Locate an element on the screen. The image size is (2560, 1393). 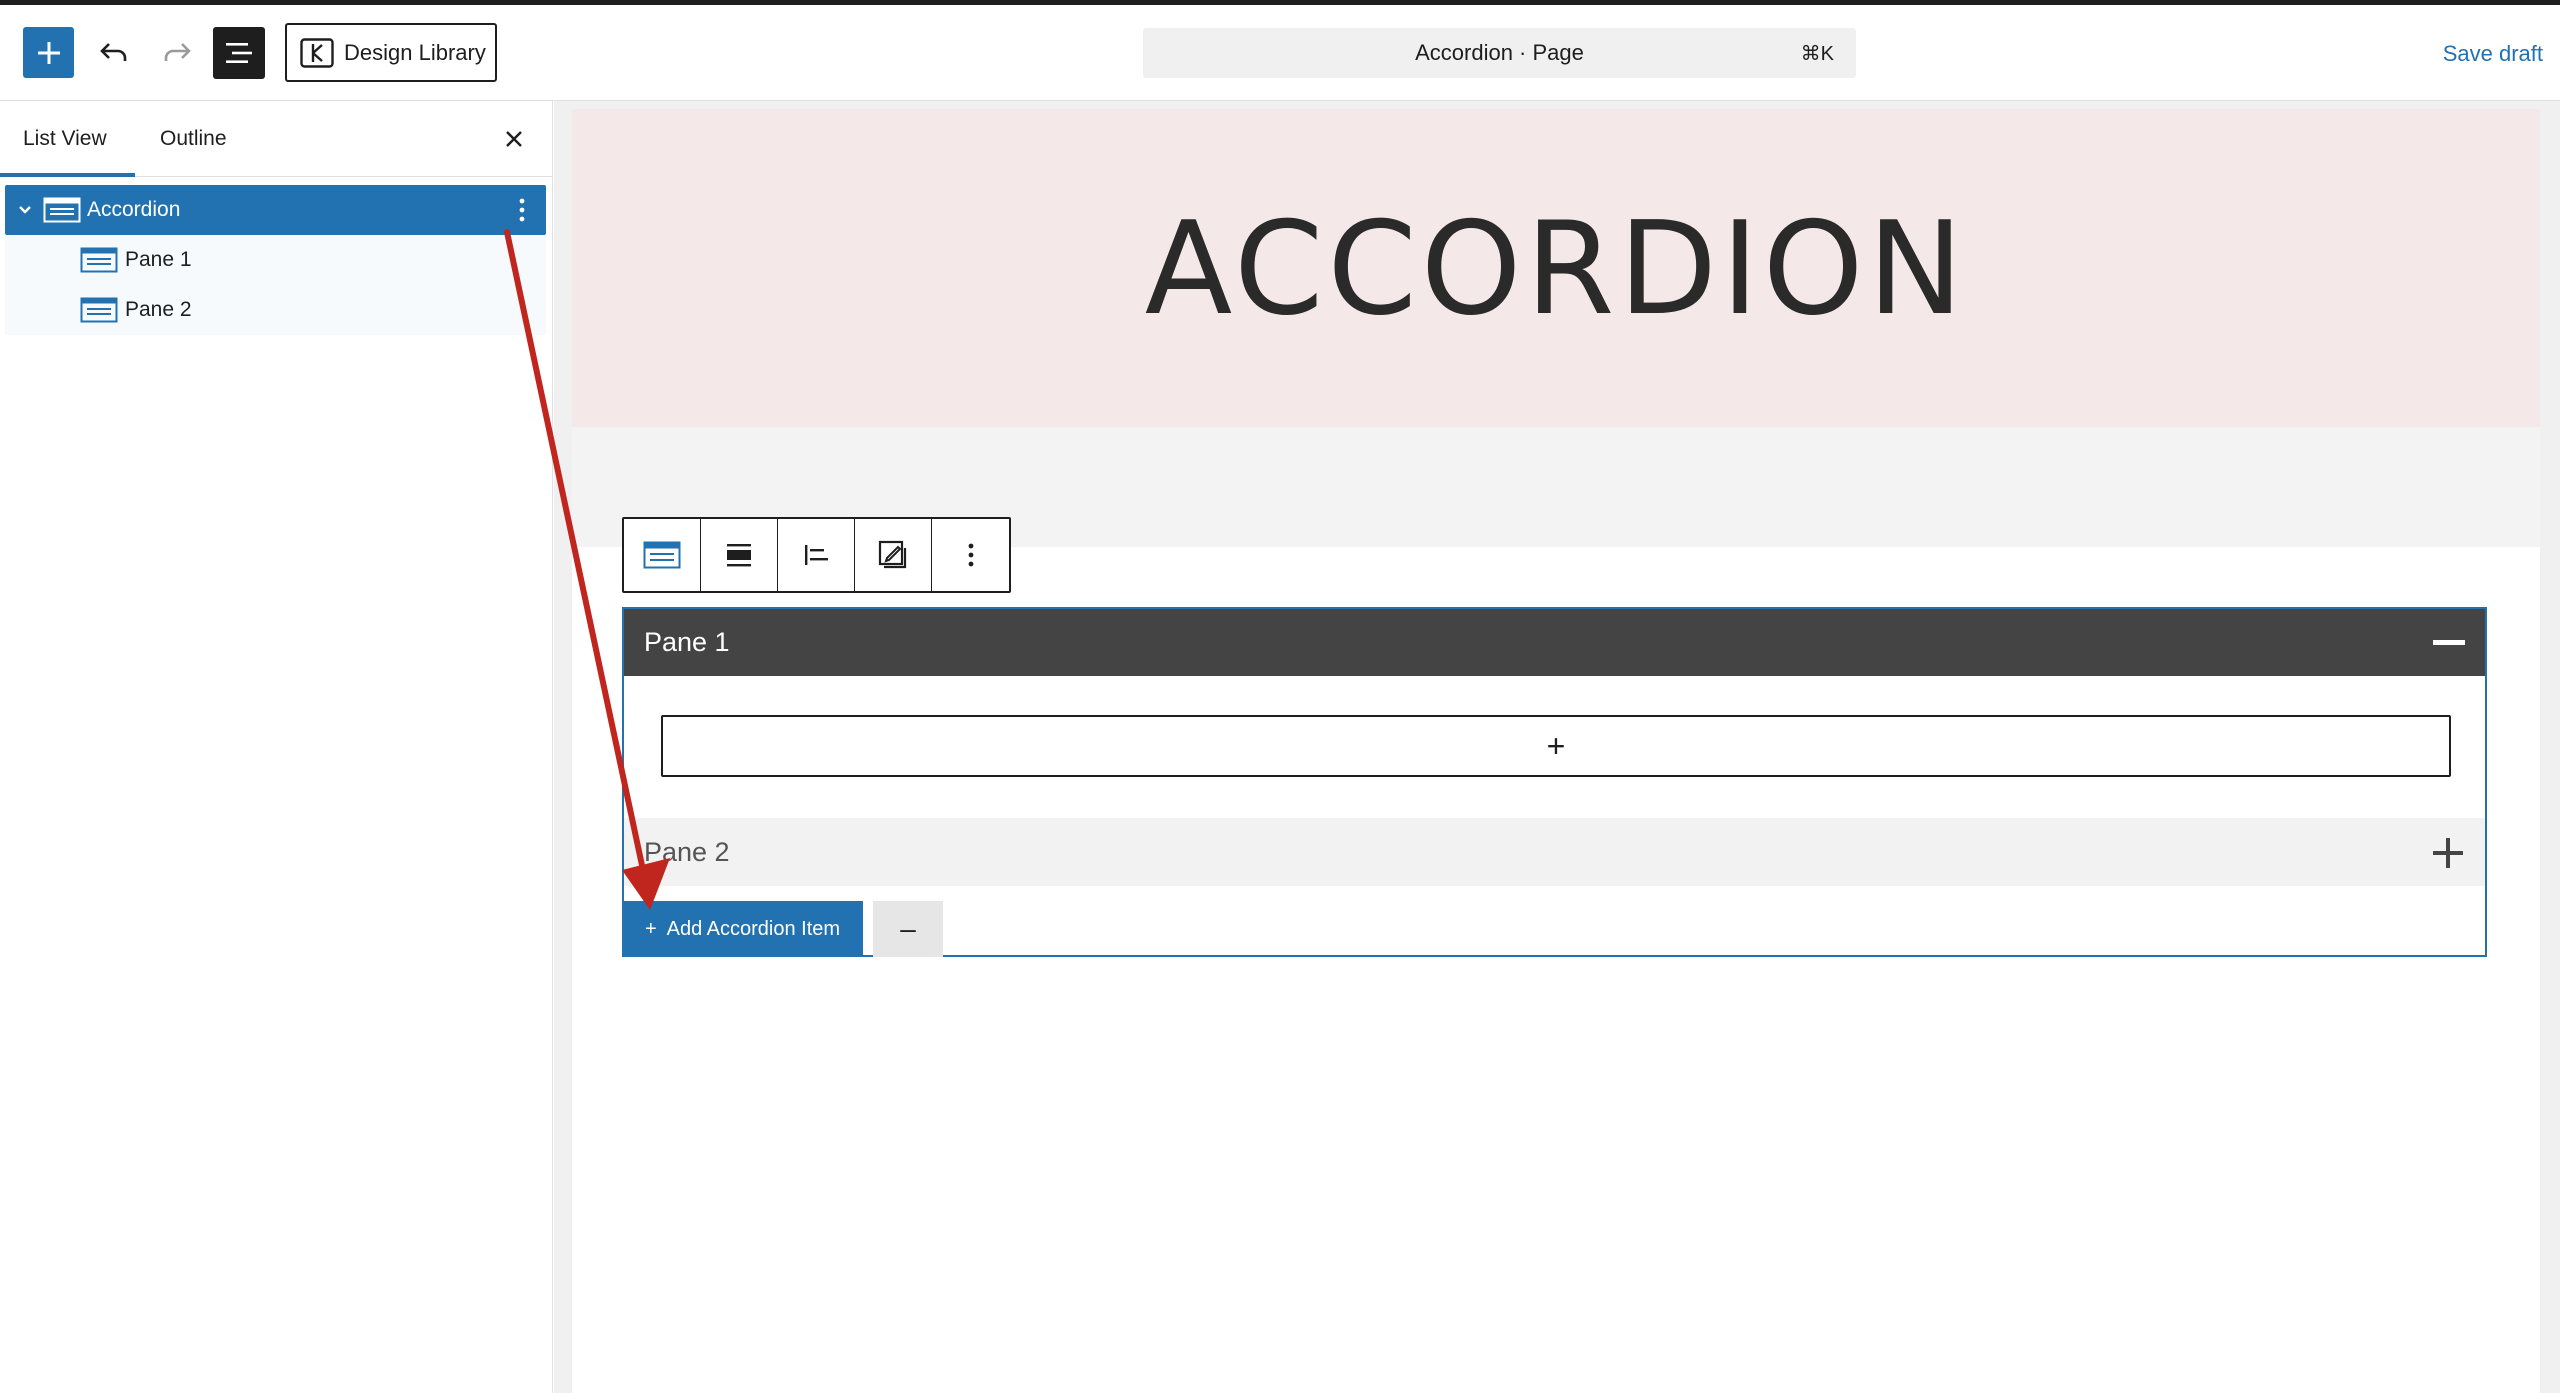
active-tab-indicator is located at coordinates (67, 175).